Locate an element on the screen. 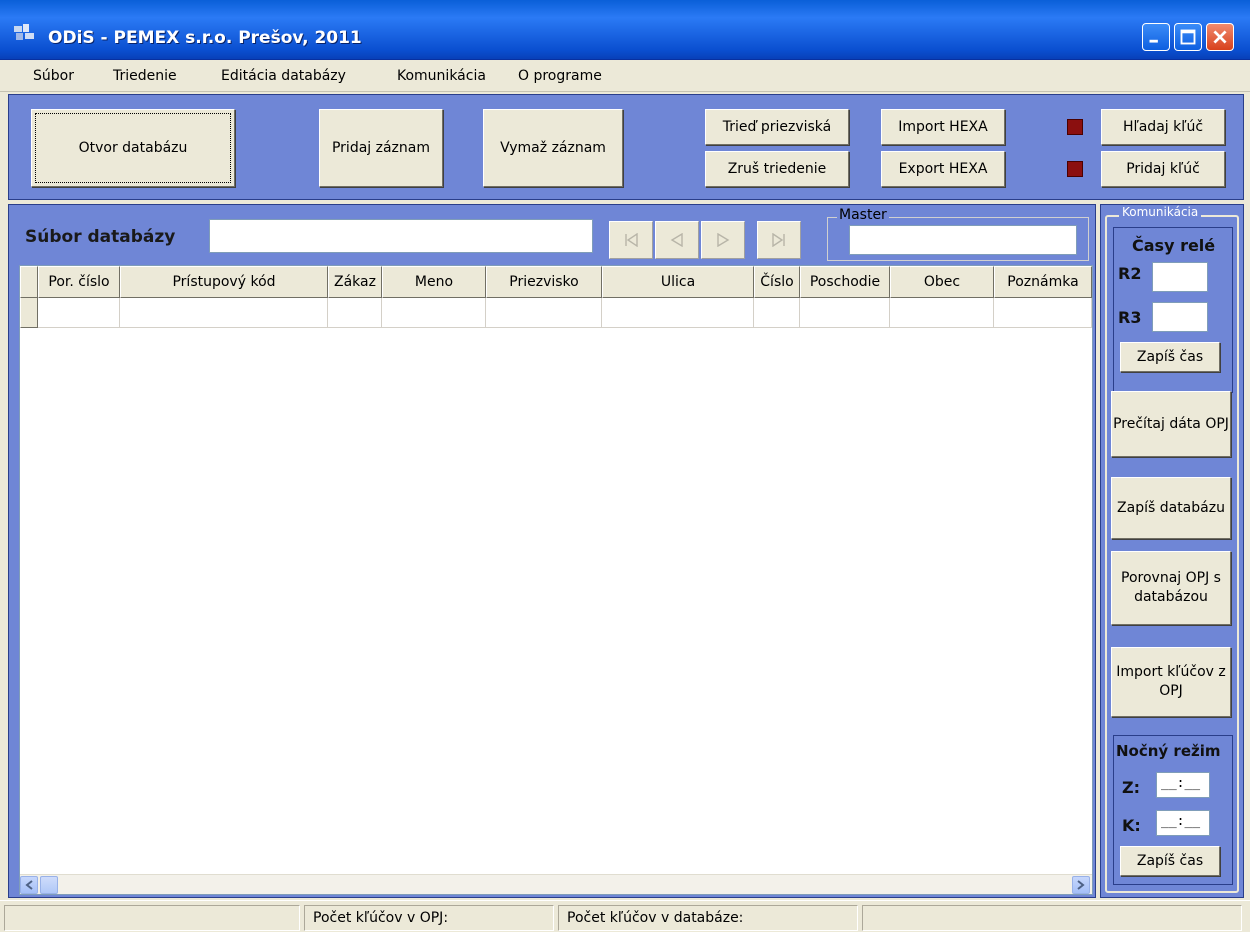  menu-komunikacia: Komunikácia is located at coordinates (441, 76).